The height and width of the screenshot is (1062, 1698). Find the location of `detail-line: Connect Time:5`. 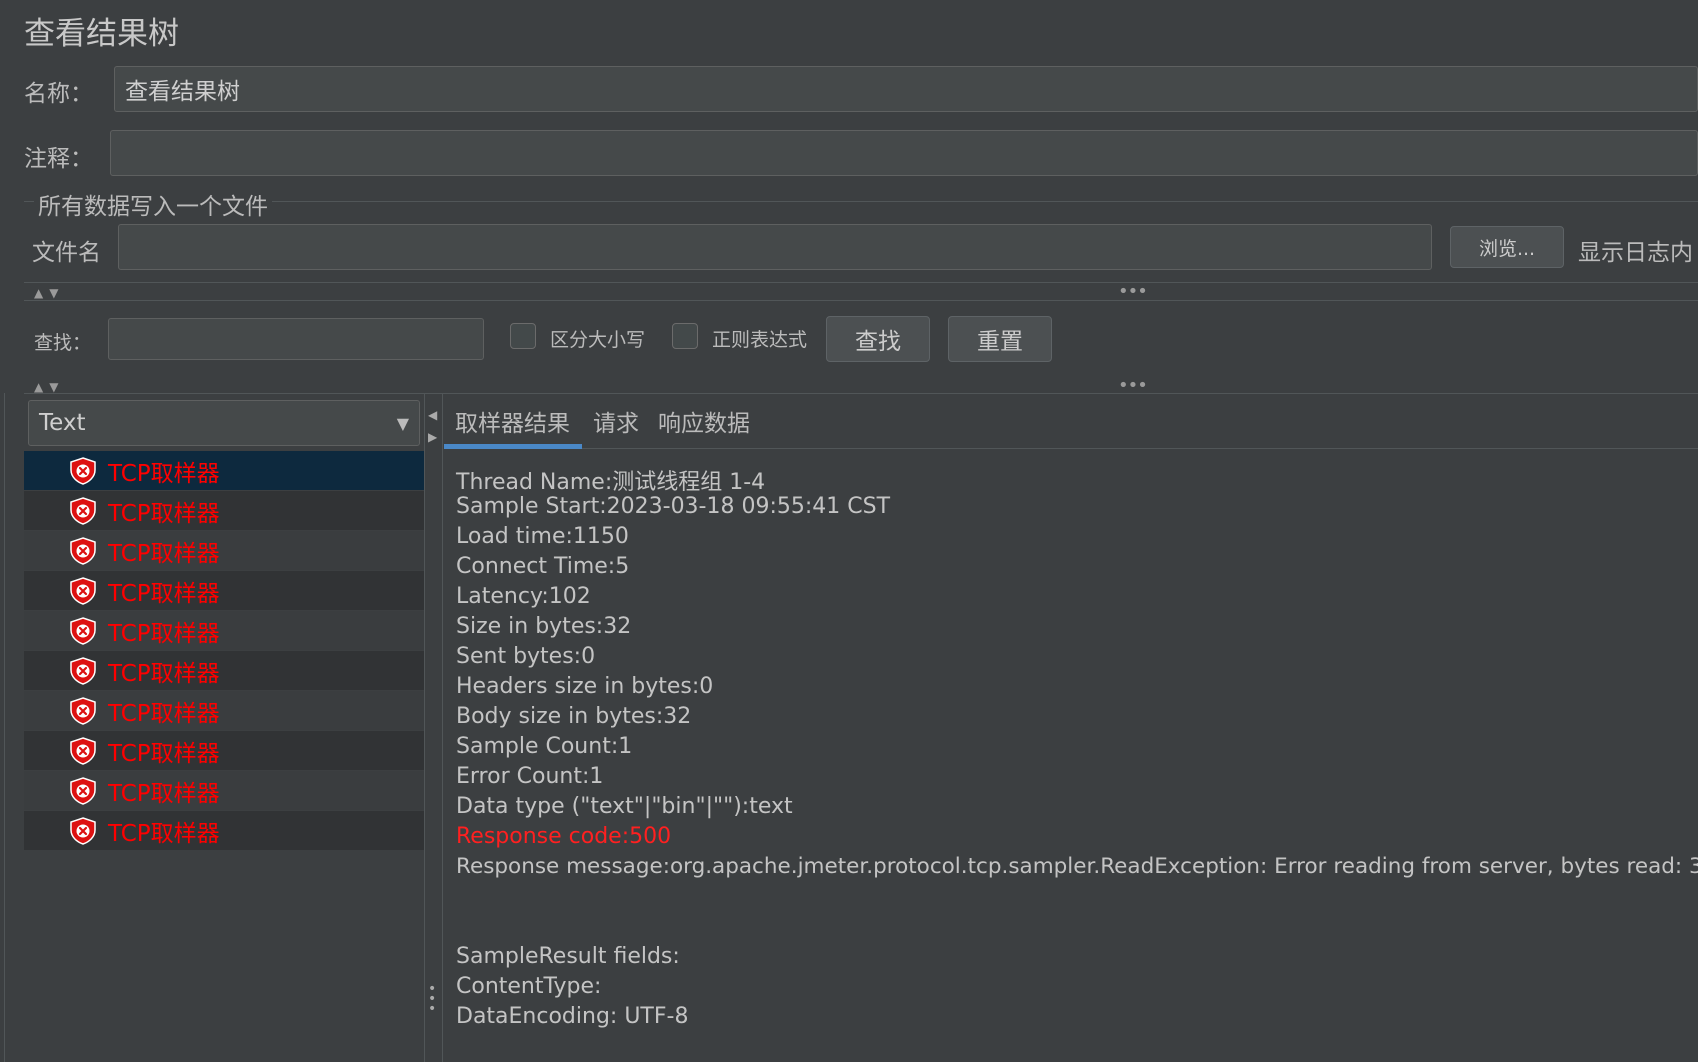

detail-line: Connect Time:5 is located at coordinates (543, 566).